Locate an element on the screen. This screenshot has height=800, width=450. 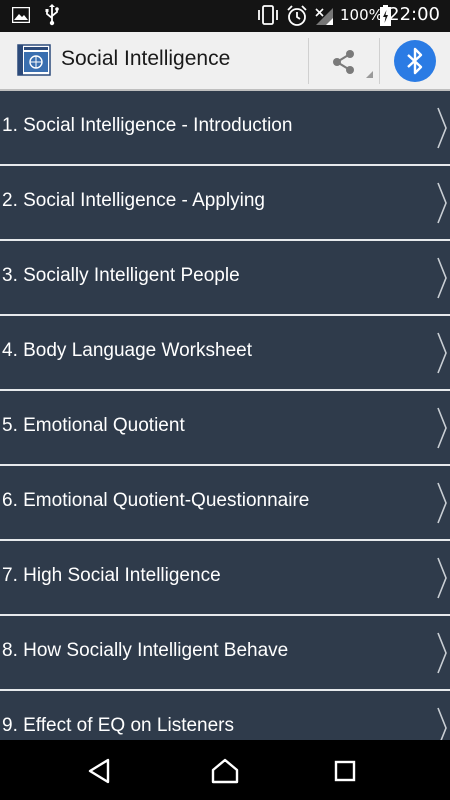
app-title: Social Intelligence is located at coordinates (146, 58).